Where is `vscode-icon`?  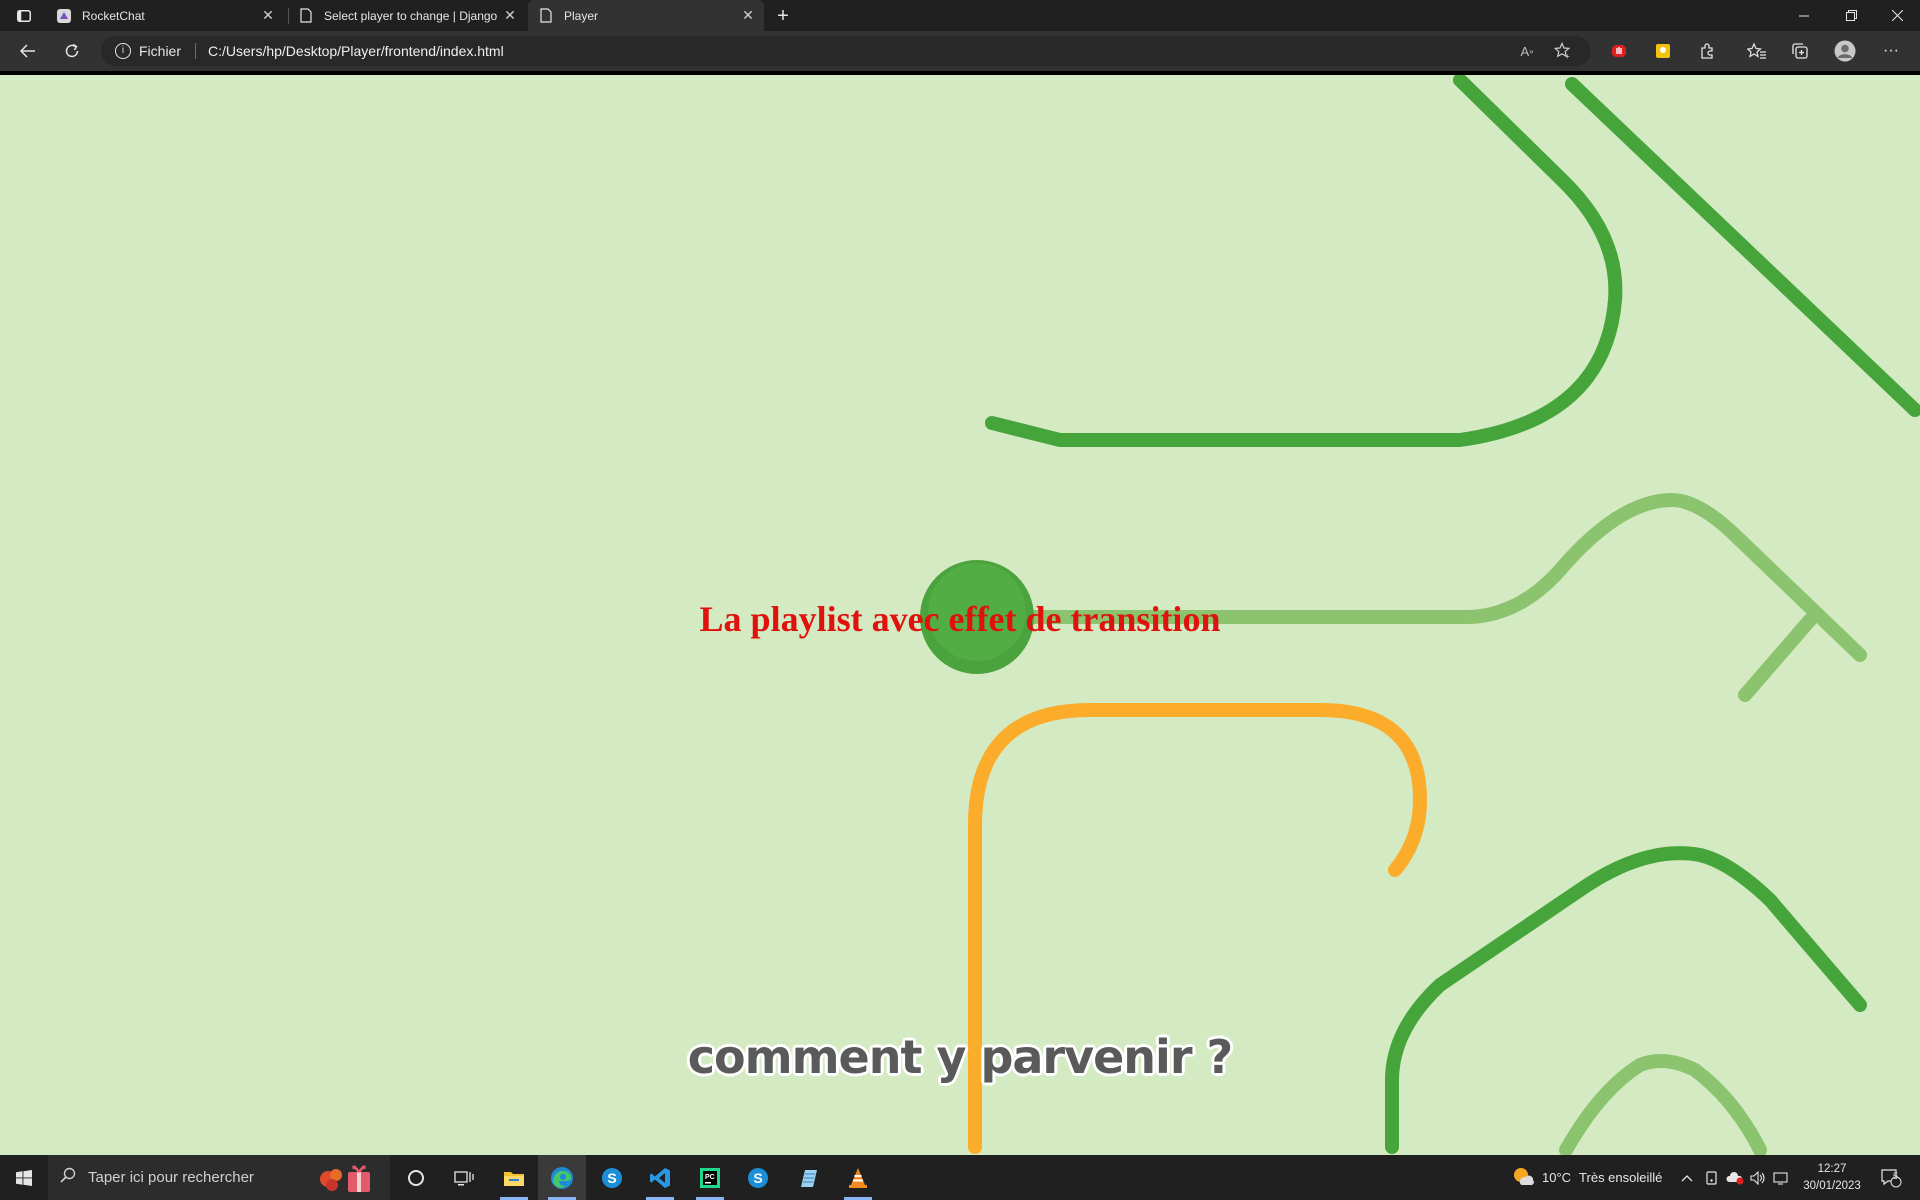
vscode-icon is located at coordinates (660, 1177).